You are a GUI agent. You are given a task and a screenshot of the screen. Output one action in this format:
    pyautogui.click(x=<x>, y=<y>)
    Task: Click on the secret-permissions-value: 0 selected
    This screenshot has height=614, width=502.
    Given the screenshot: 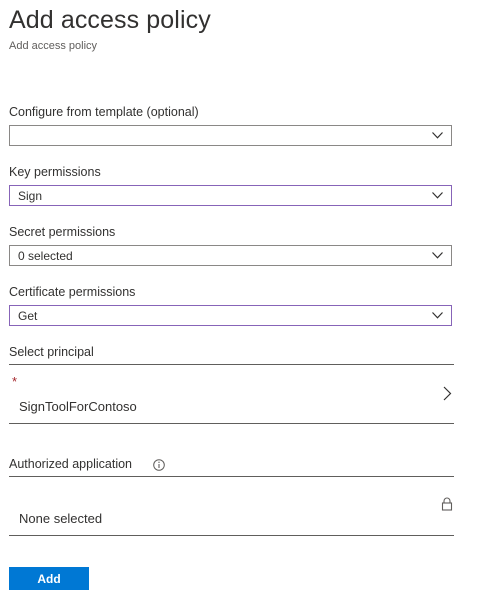 What is the action you would take?
    pyautogui.click(x=45, y=256)
    